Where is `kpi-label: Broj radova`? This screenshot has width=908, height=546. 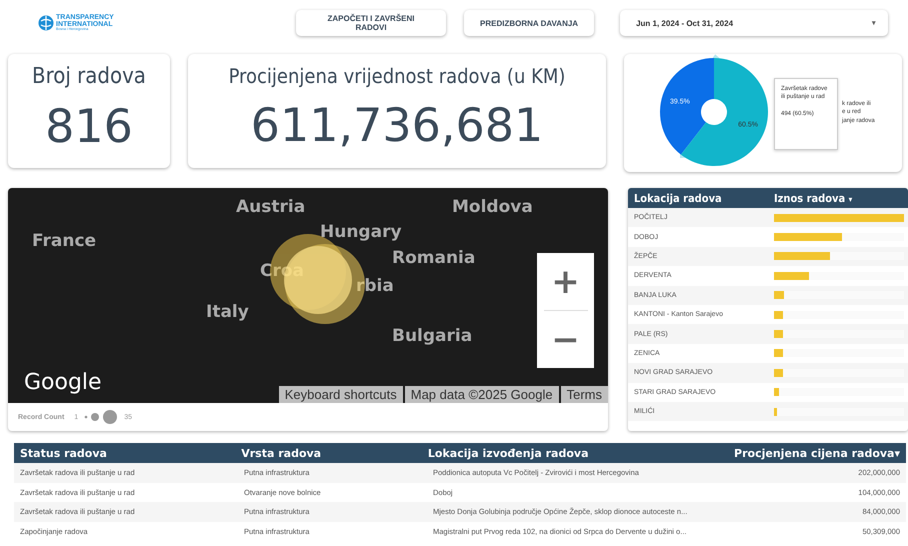
kpi-label: Broj radova is located at coordinates (89, 76).